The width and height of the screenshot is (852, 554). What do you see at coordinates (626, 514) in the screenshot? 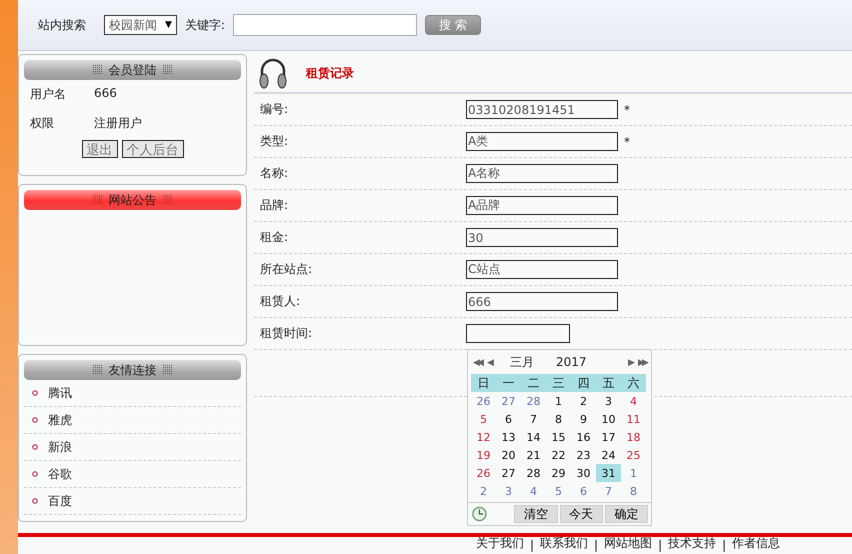
I see `calendar-button: 确定` at bounding box center [626, 514].